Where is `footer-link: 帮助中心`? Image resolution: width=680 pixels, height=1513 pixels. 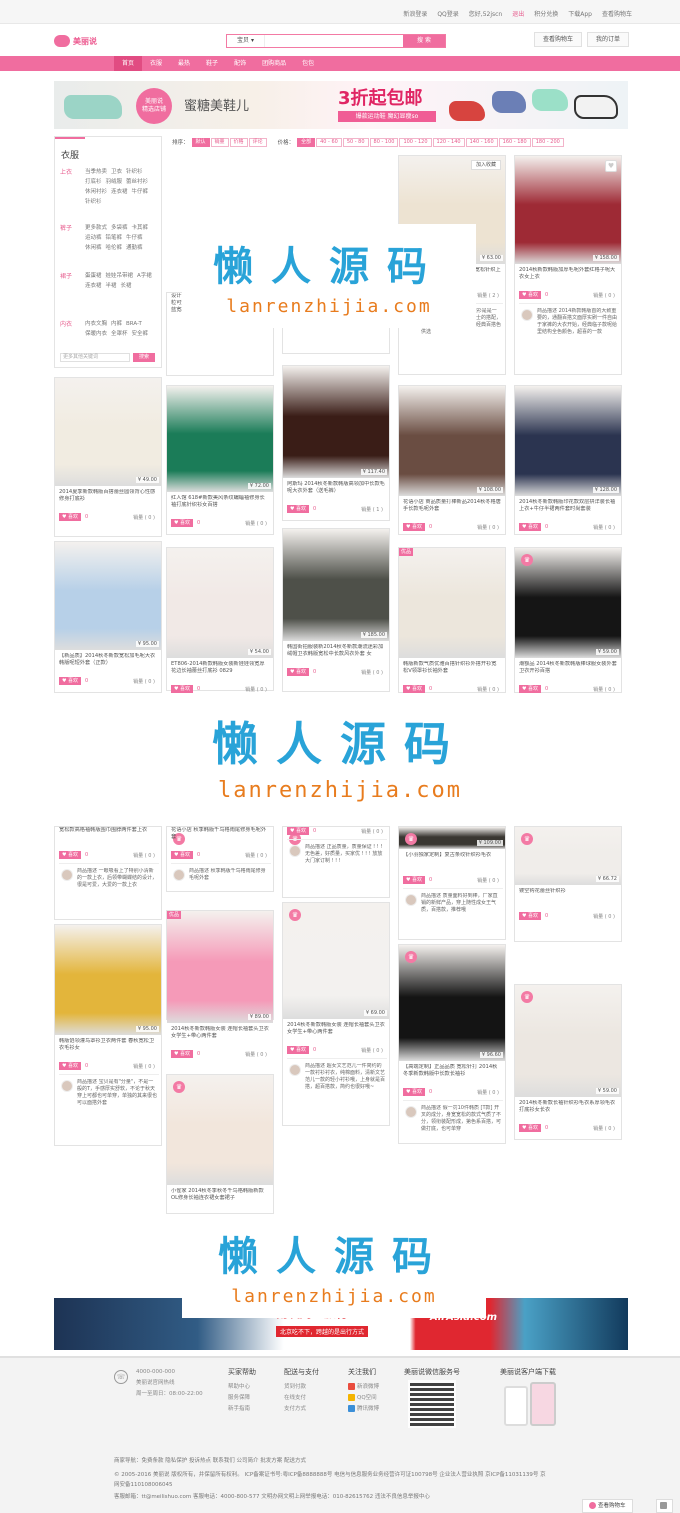
footer-link: 帮助中心 is located at coordinates (242, 1387).